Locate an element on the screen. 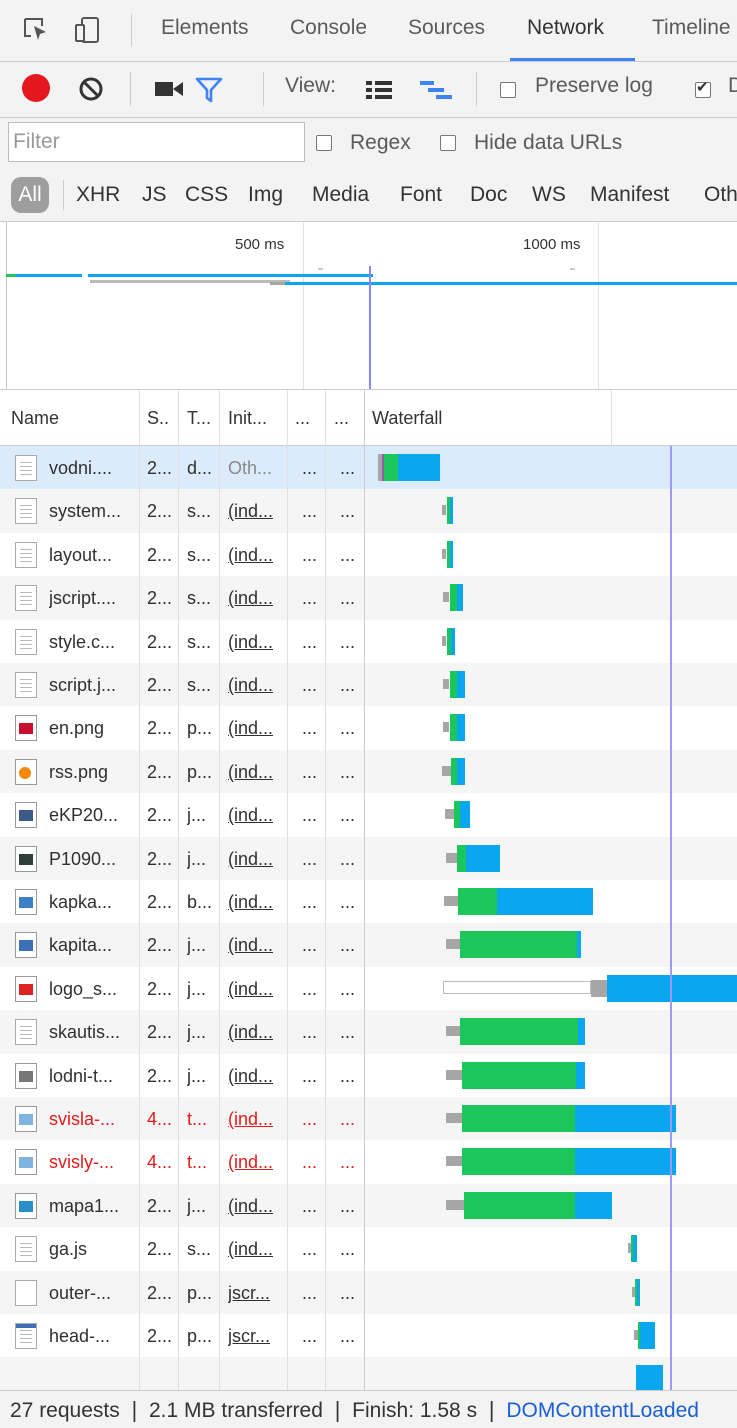 This screenshot has width=737, height=1428. disable-cache-checkbox is located at coordinates (703, 88).